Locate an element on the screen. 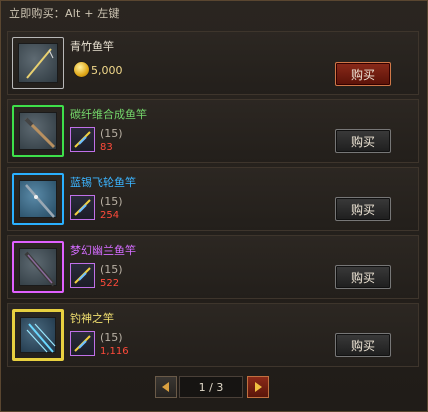 The width and height of the screenshot is (428, 412). shop-item-row: 碳纤维合成鱼竿 (15) 83 购买 is located at coordinates (213, 131).